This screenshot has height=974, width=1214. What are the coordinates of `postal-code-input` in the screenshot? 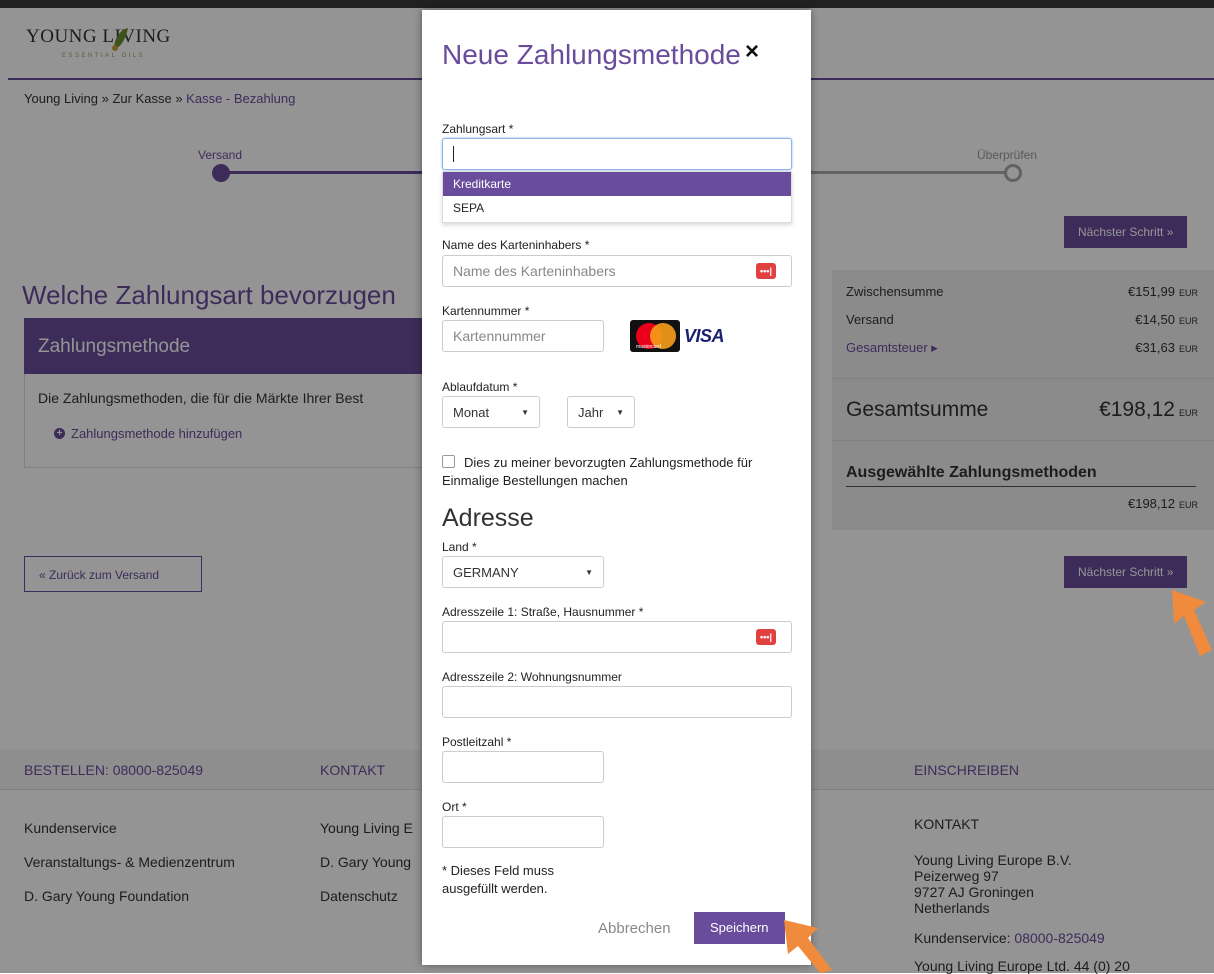 It's located at (523, 767).